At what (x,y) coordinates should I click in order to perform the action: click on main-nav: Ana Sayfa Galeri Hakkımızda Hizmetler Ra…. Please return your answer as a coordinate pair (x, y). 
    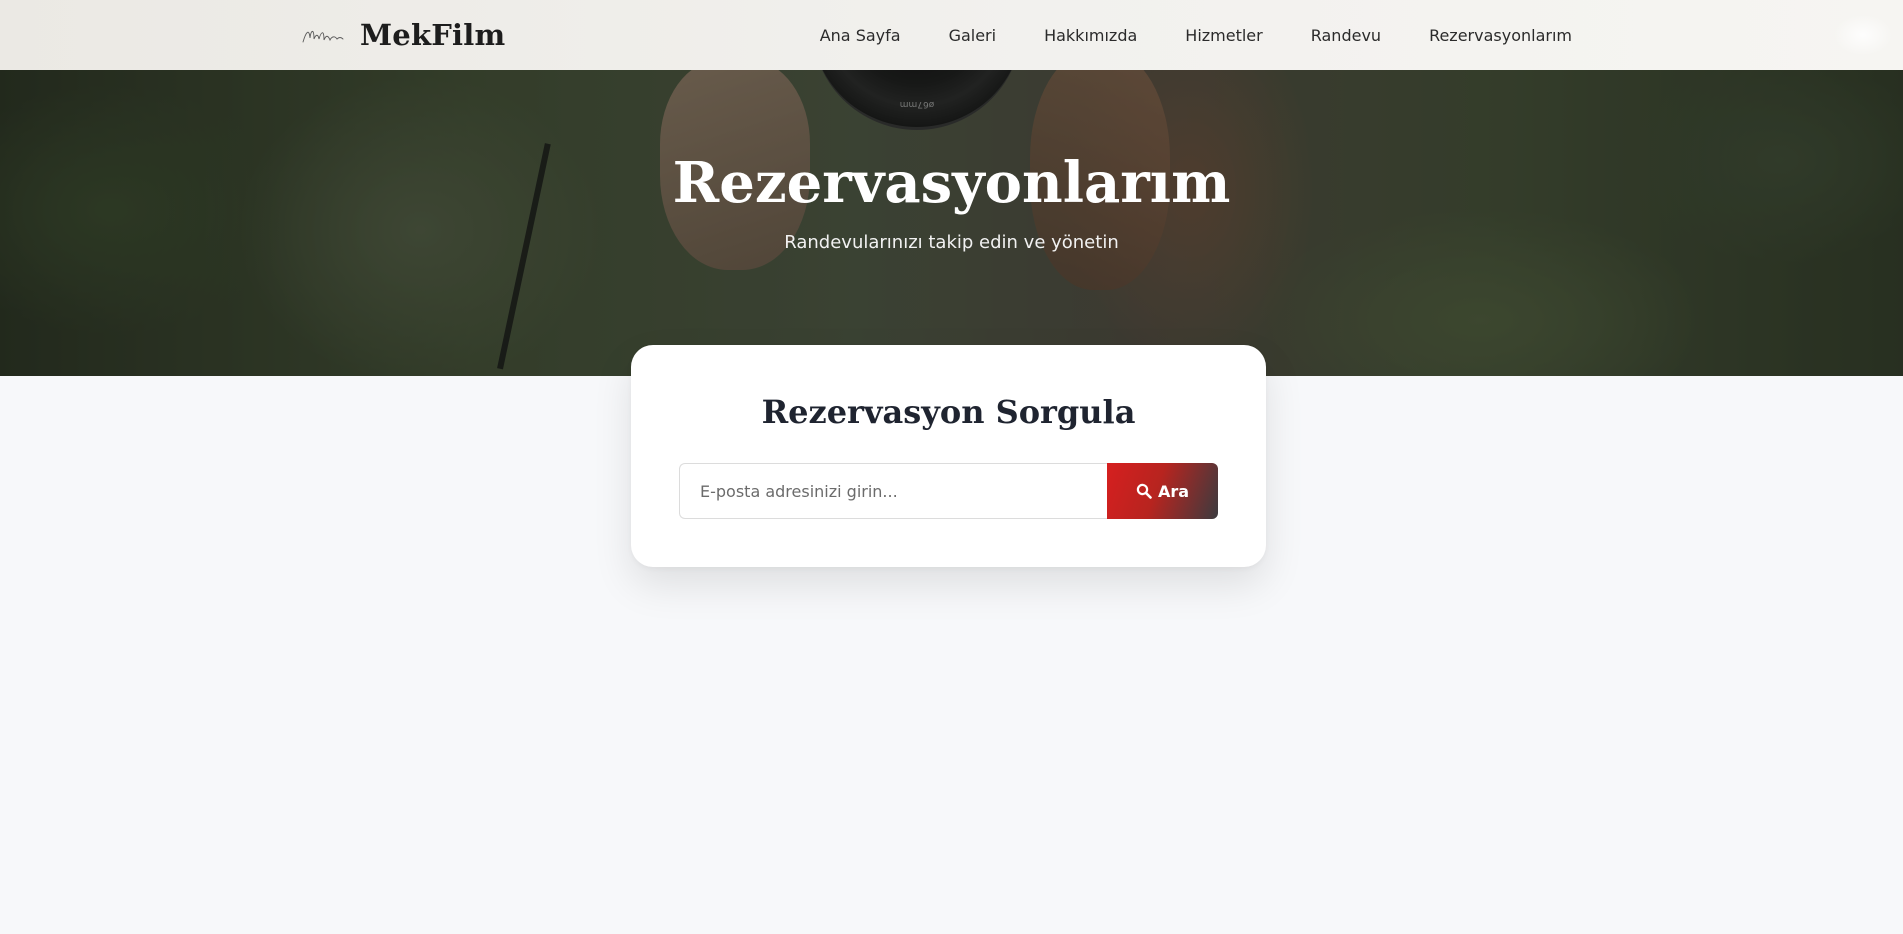
    Looking at the image, I should click on (1196, 35).